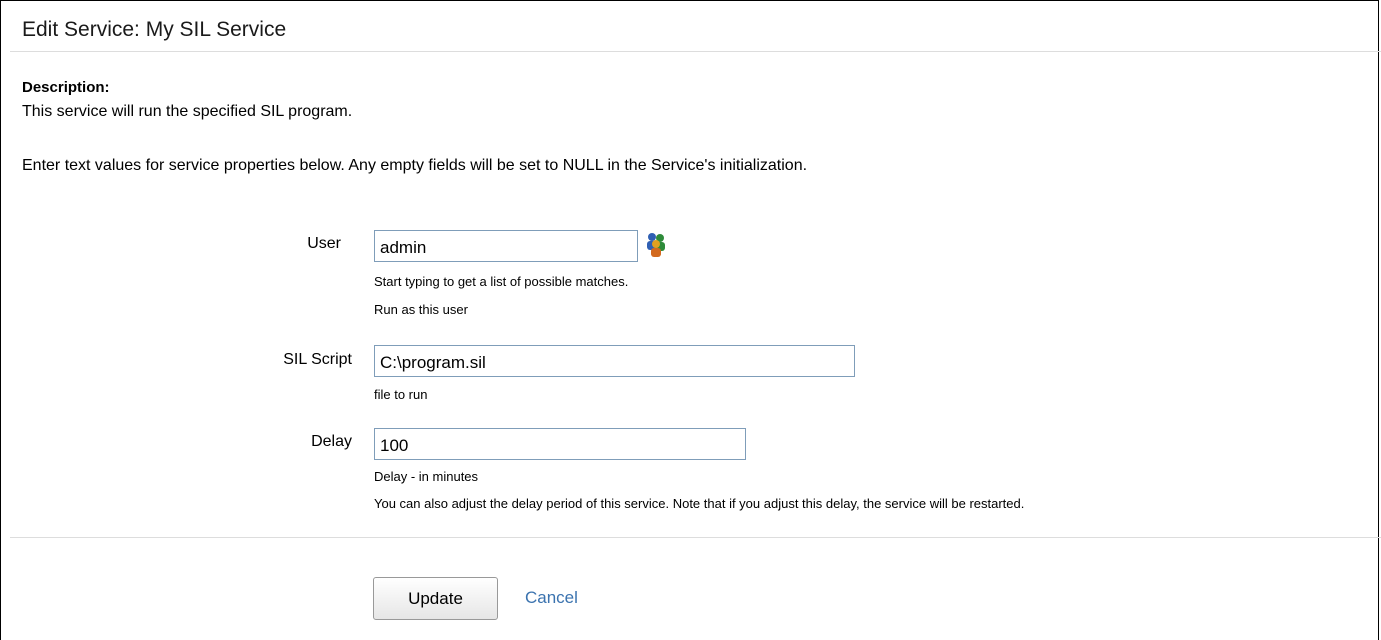  I want to click on sil-script-input, so click(614, 361).